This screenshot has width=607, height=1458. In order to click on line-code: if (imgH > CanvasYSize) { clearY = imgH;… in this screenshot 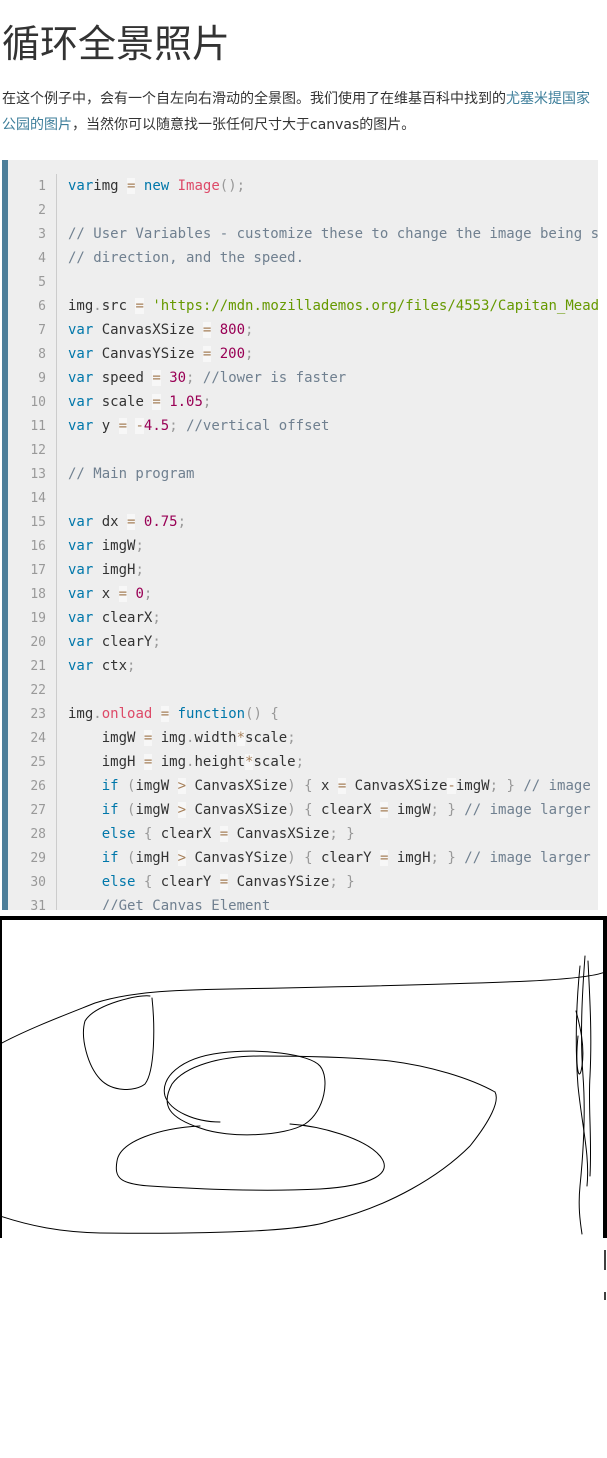, I will do `click(333, 858)`.